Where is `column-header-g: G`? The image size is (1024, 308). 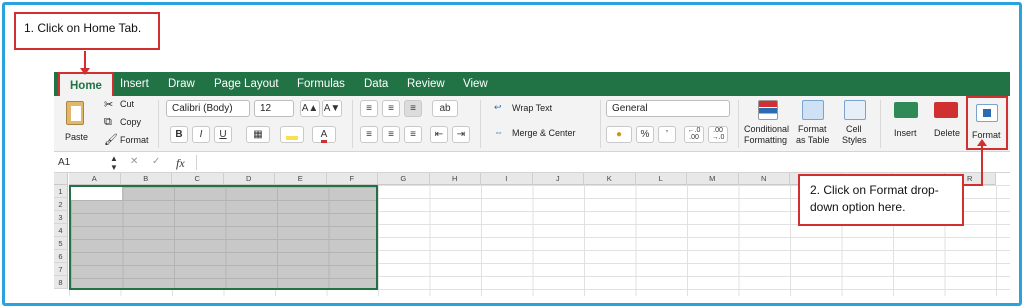
column-header-g: G is located at coordinates (404, 179).